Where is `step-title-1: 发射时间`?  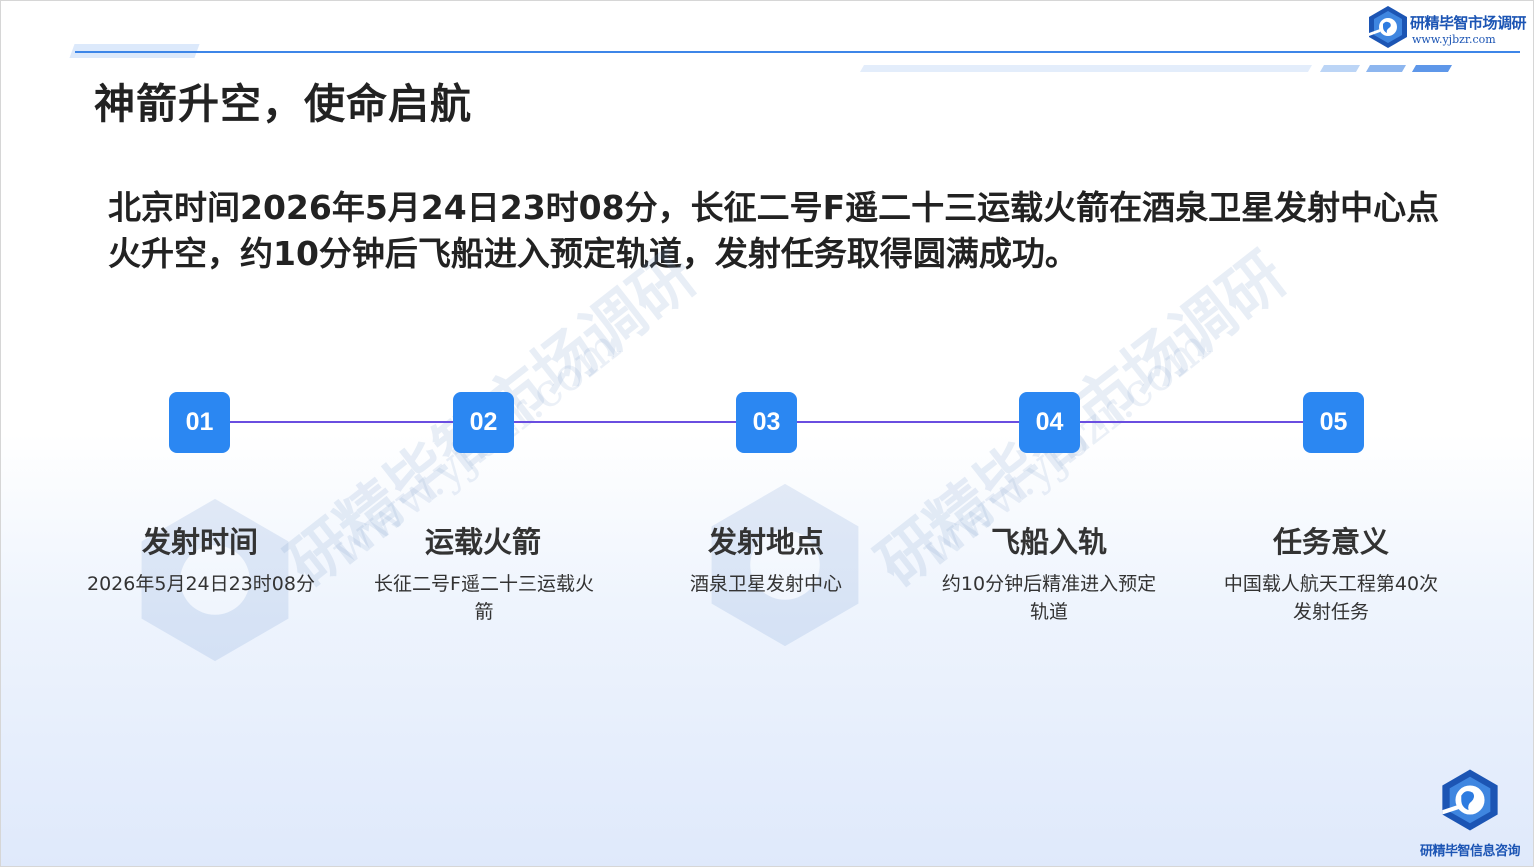
step-title-1: 发射时间 is located at coordinates (199, 542).